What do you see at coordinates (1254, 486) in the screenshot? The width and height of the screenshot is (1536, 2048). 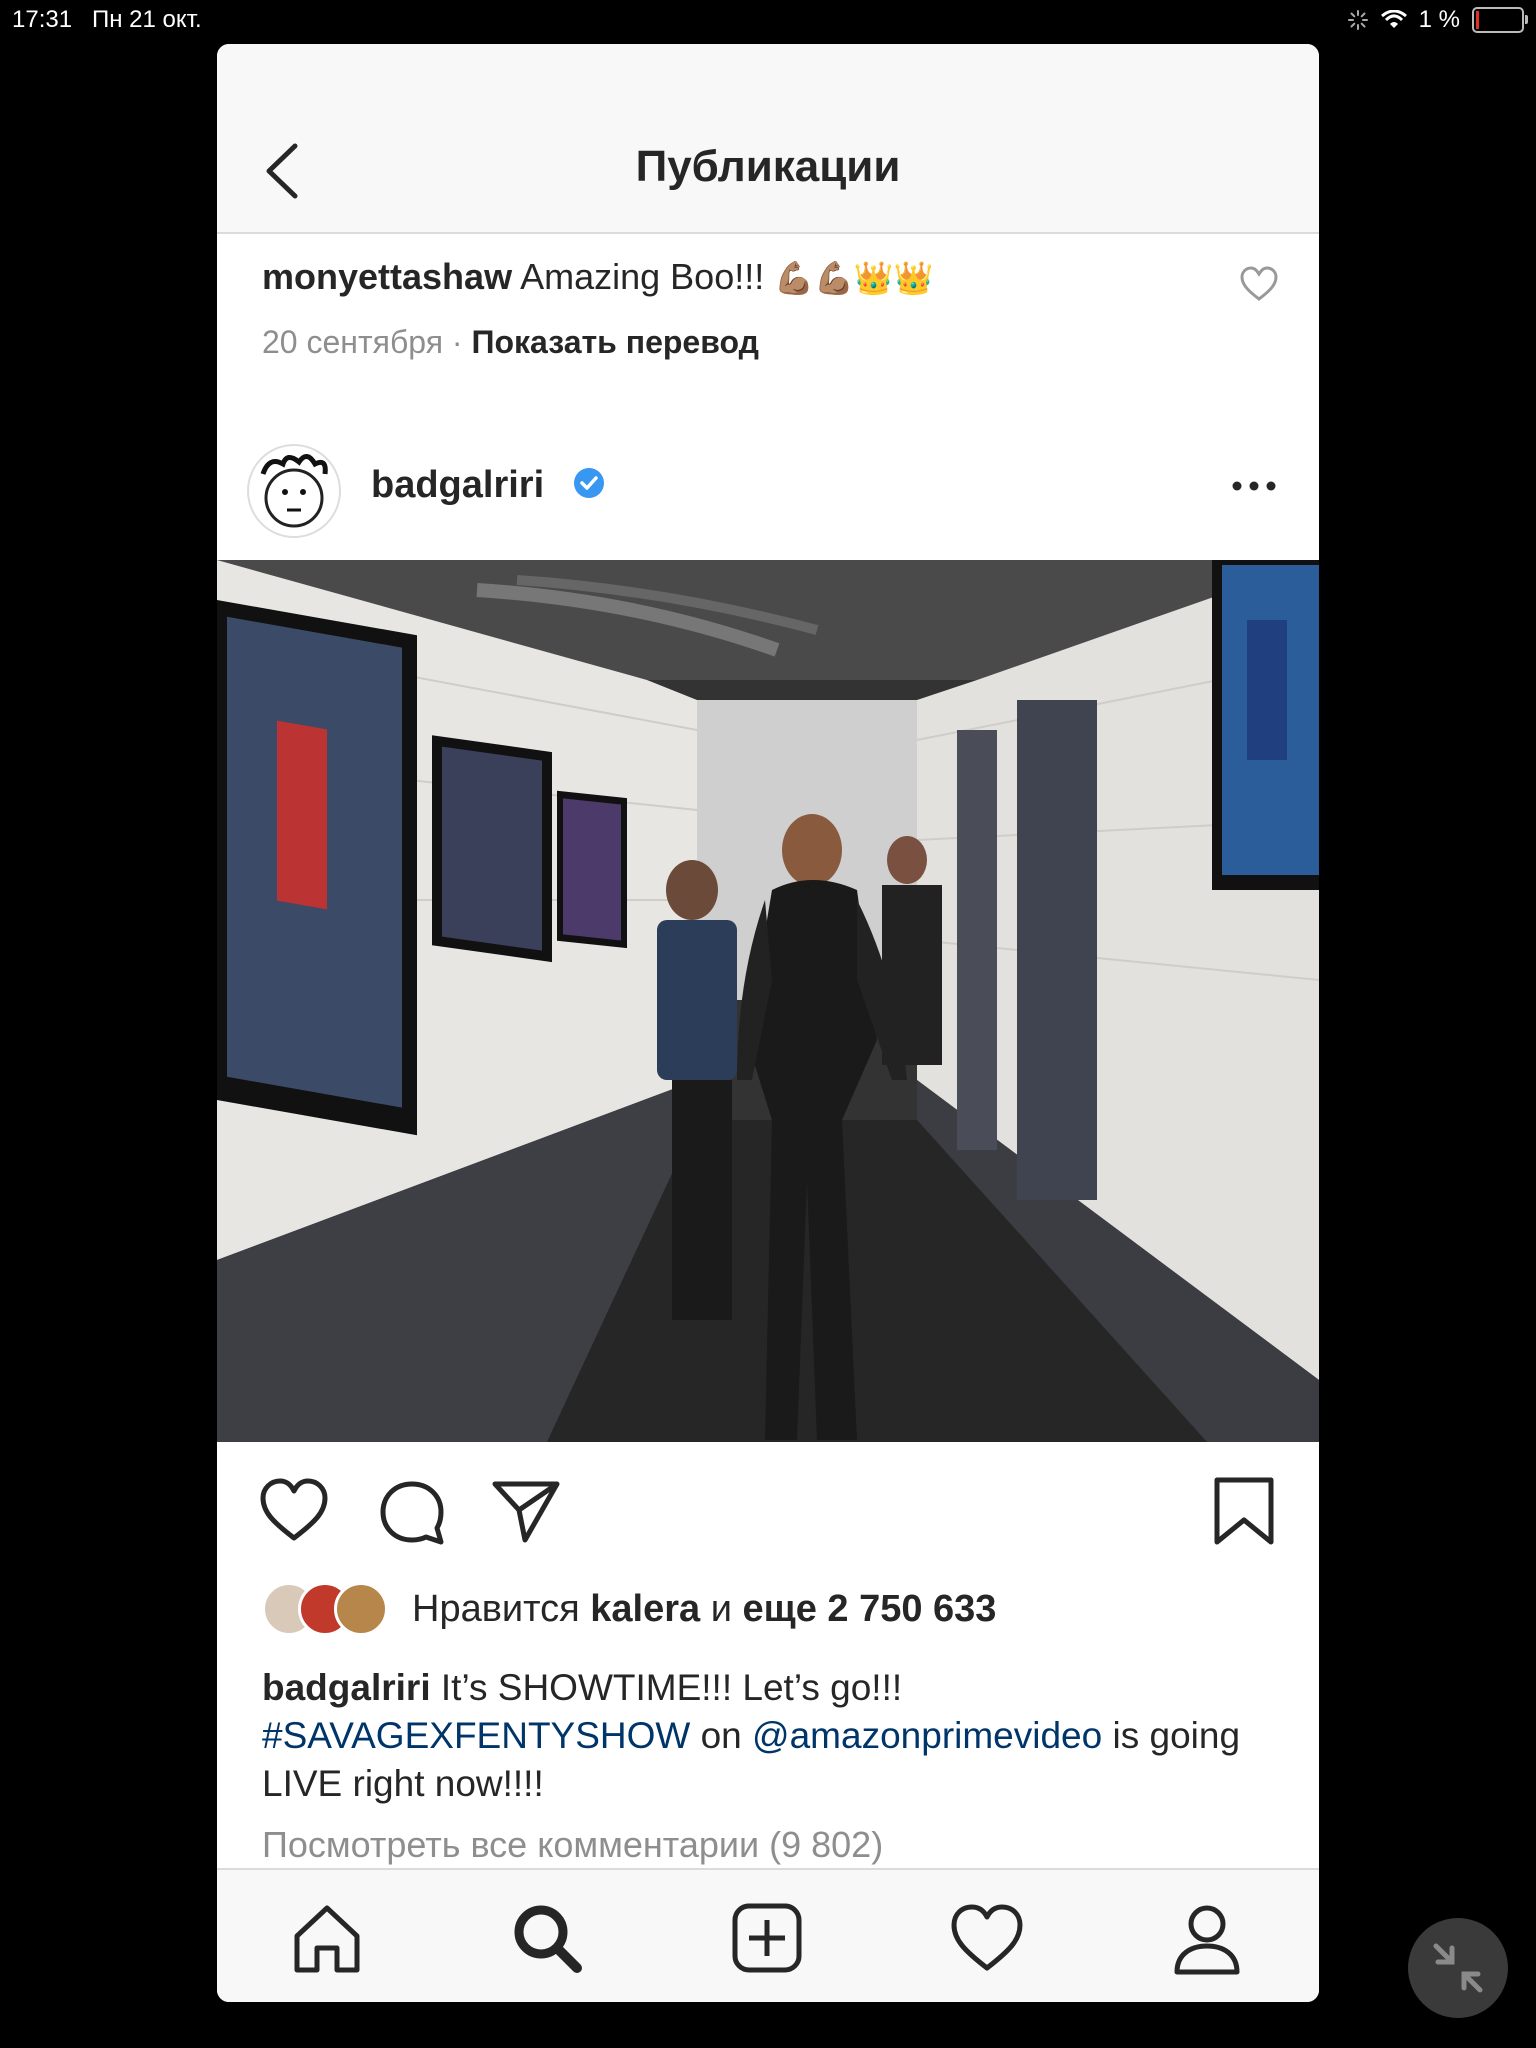 I see `more-dots-icon` at bounding box center [1254, 486].